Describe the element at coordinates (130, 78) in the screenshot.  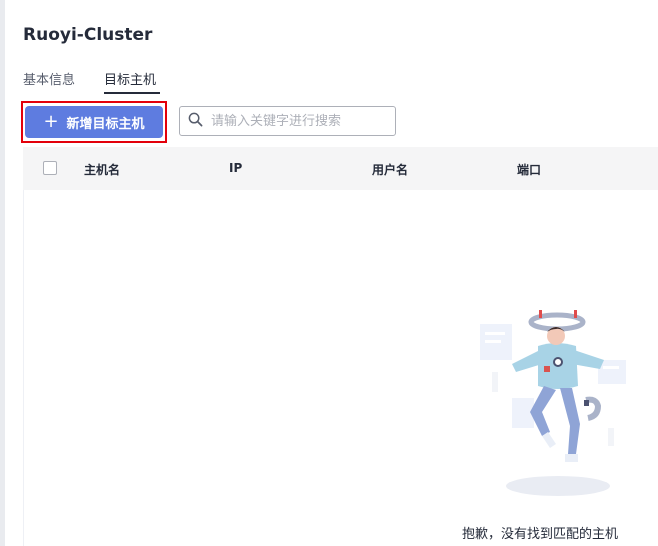
I see `tab-target-hosts: 目标主机` at that location.